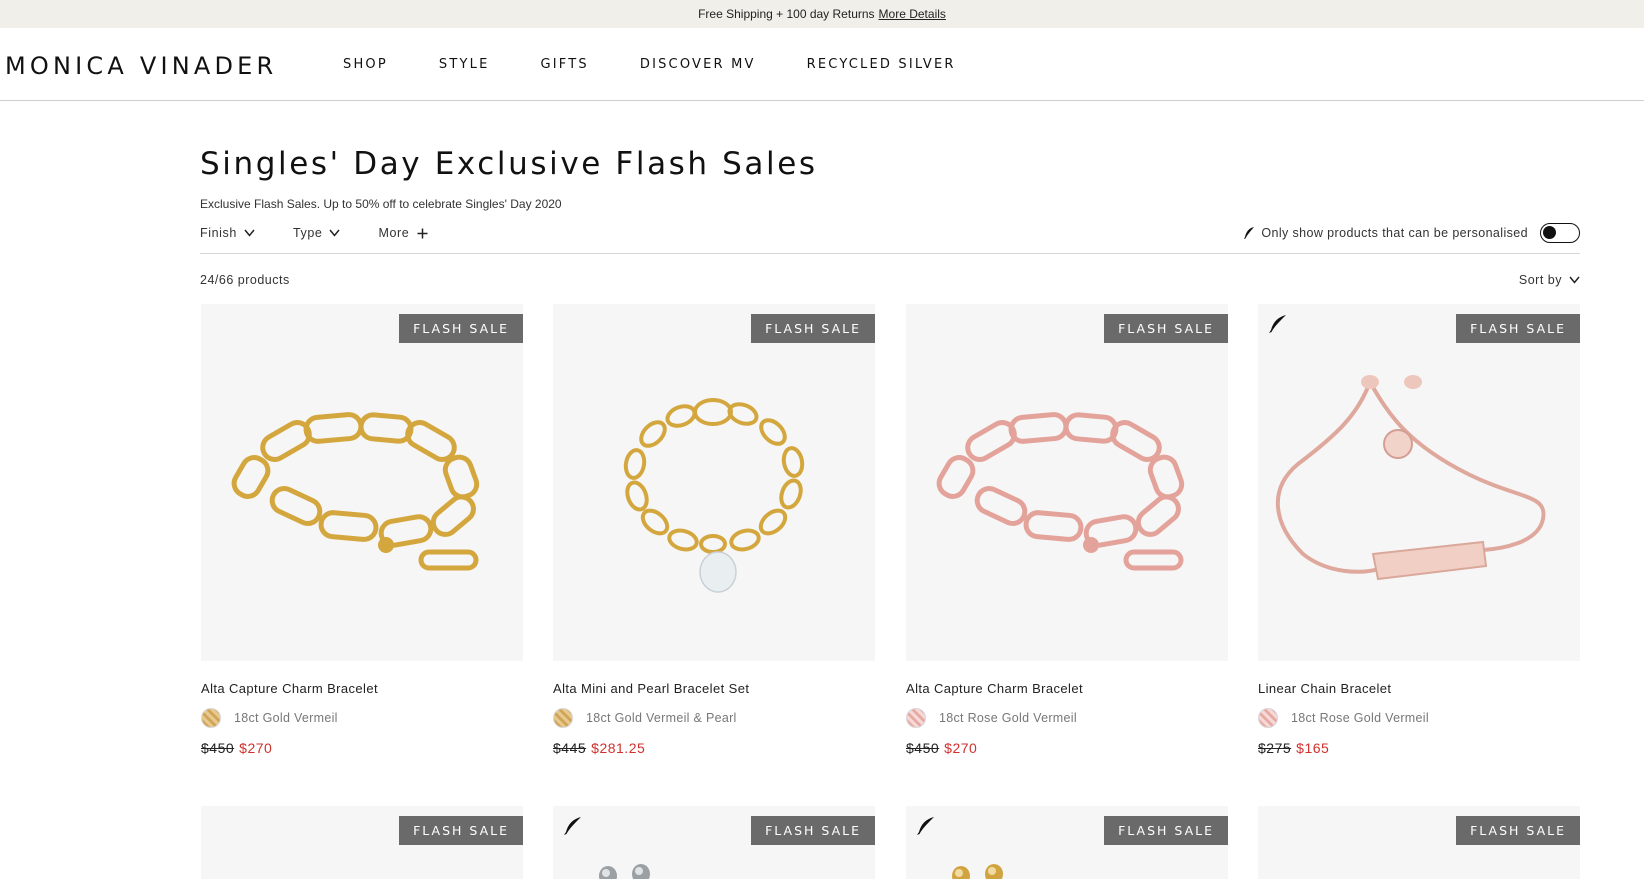 This screenshot has height=879, width=1644. What do you see at coordinates (714, 495) in the screenshot?
I see `gold-chain-pearl-bracelet-image` at bounding box center [714, 495].